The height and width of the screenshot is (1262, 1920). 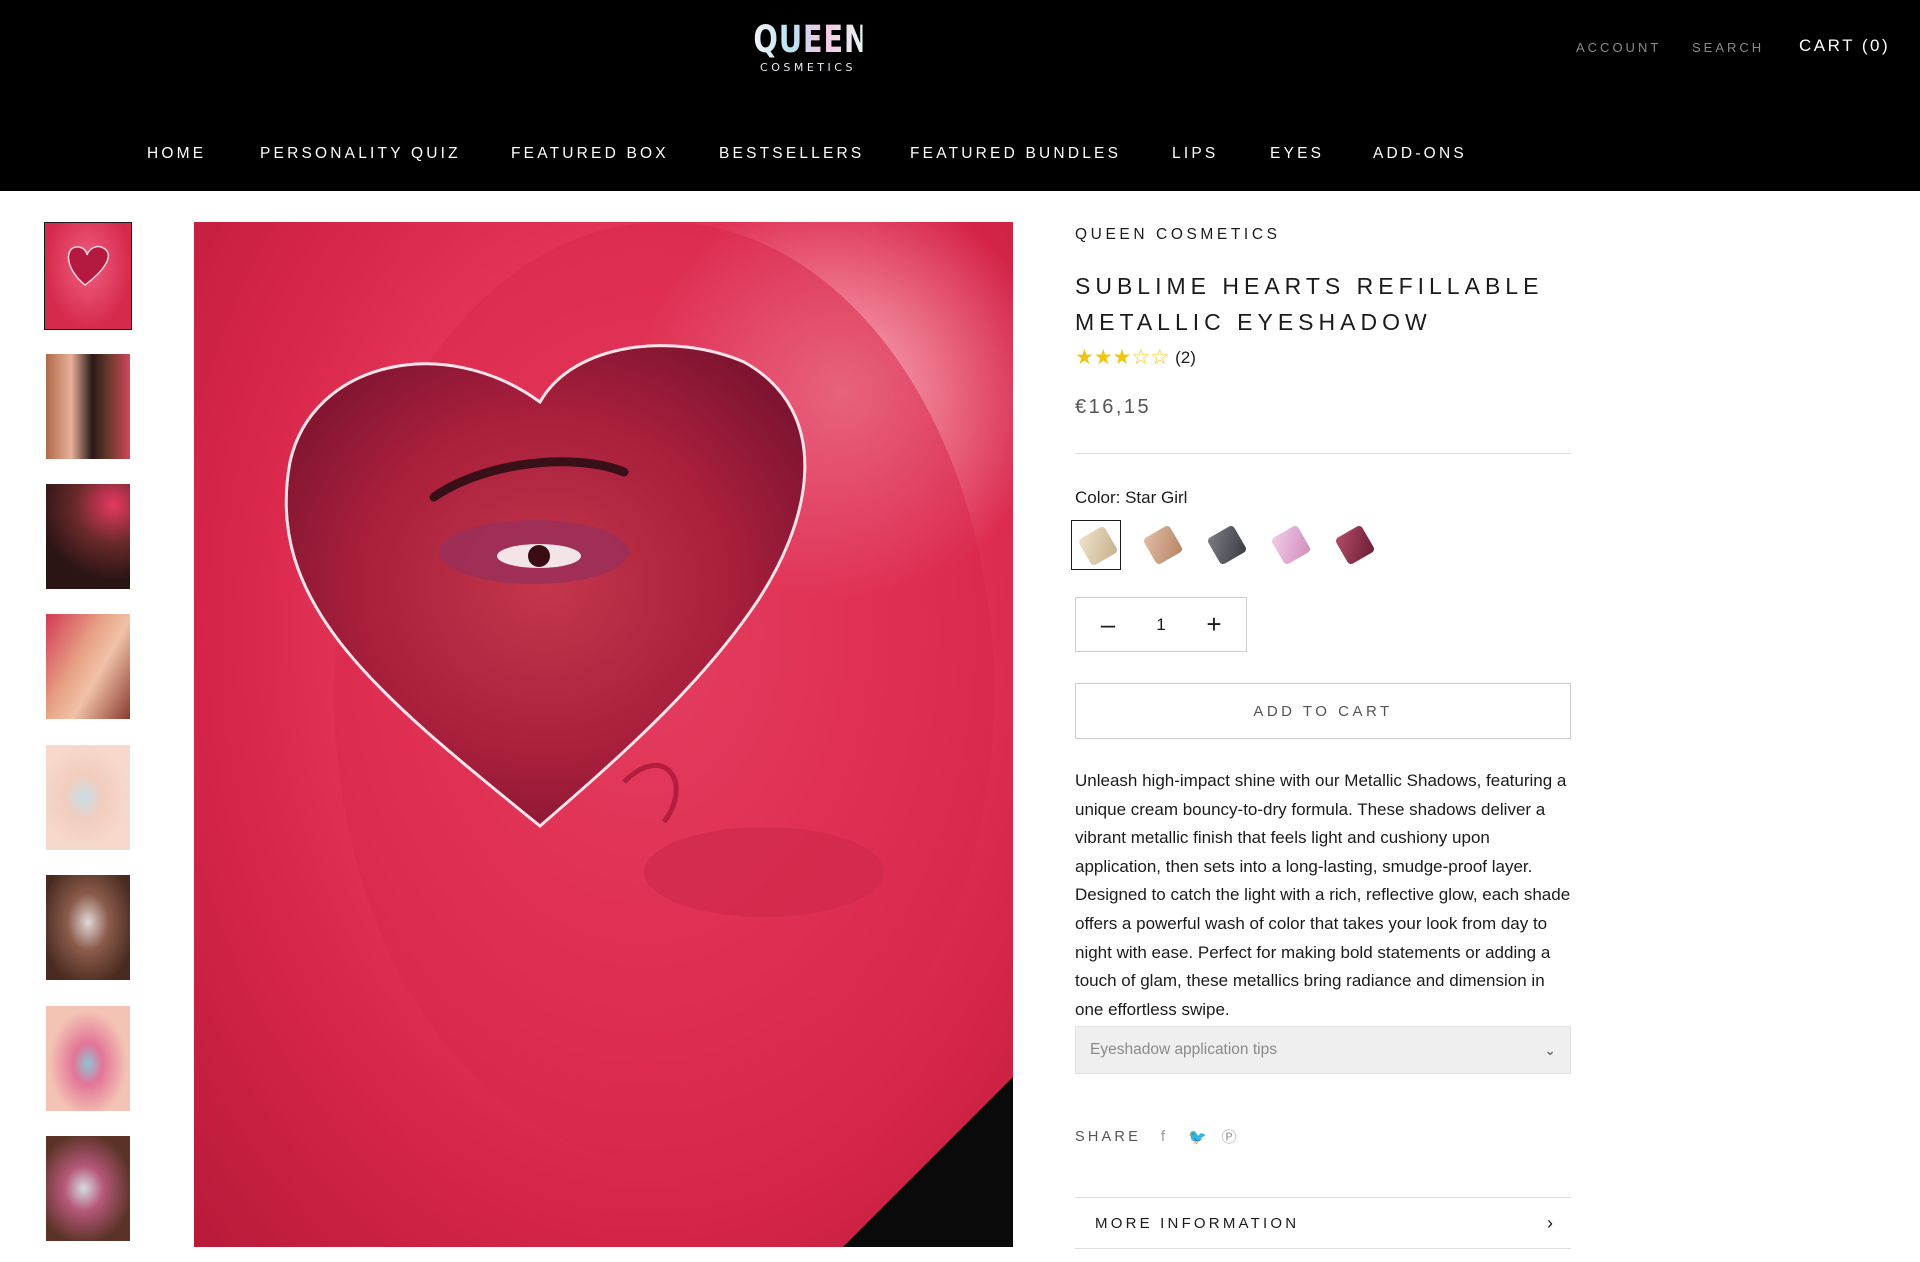 What do you see at coordinates (1178, 235) in the screenshot?
I see `product-vendor: QUEEN COSMETICS` at bounding box center [1178, 235].